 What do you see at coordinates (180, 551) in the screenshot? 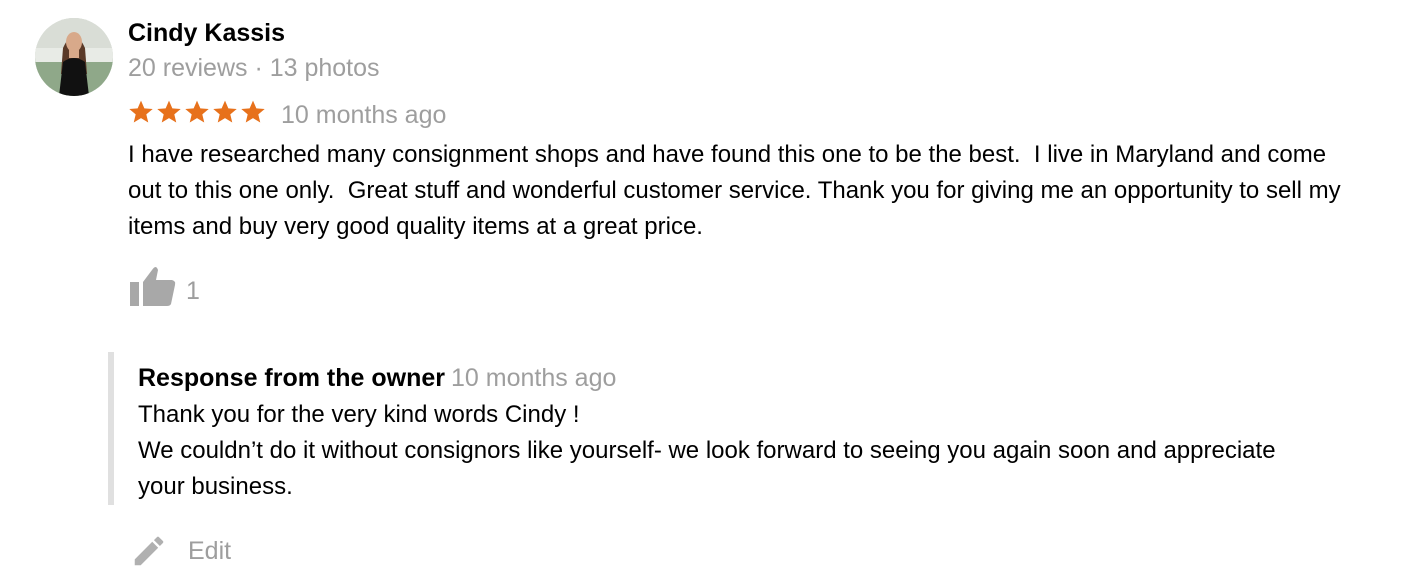
I see `edit-button: Edit` at bounding box center [180, 551].